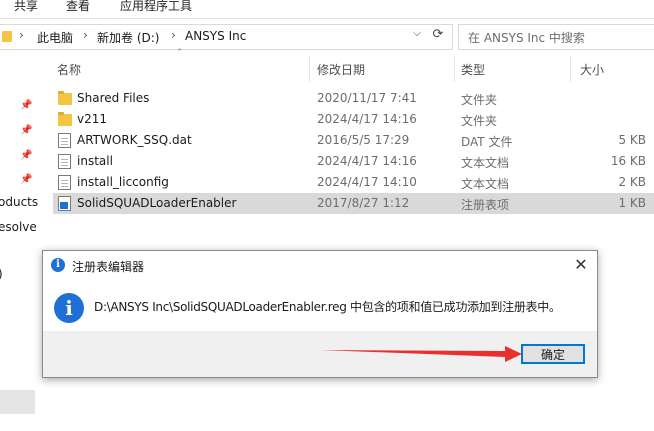 The height and width of the screenshot is (431, 654). What do you see at coordinates (128, 37) in the screenshot?
I see `breadcrumb-drive-d: 新加卷 (D:)` at bounding box center [128, 37].